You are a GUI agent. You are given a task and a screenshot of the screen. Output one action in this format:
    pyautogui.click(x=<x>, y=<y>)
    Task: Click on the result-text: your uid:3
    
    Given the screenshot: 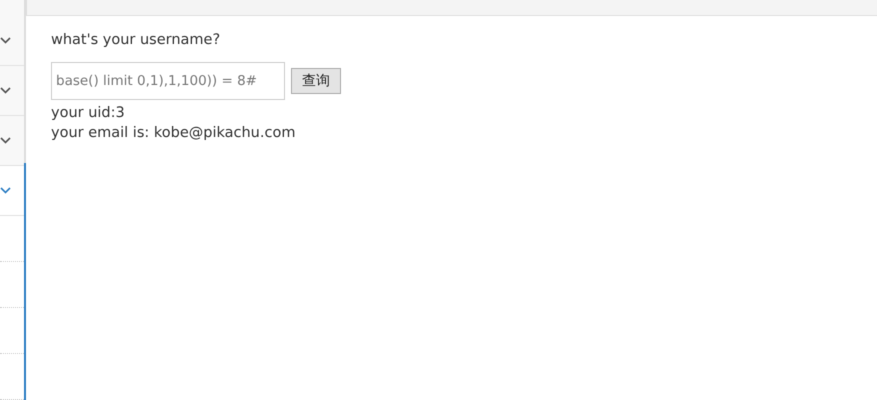 What is the action you would take?
    pyautogui.click(x=88, y=113)
    